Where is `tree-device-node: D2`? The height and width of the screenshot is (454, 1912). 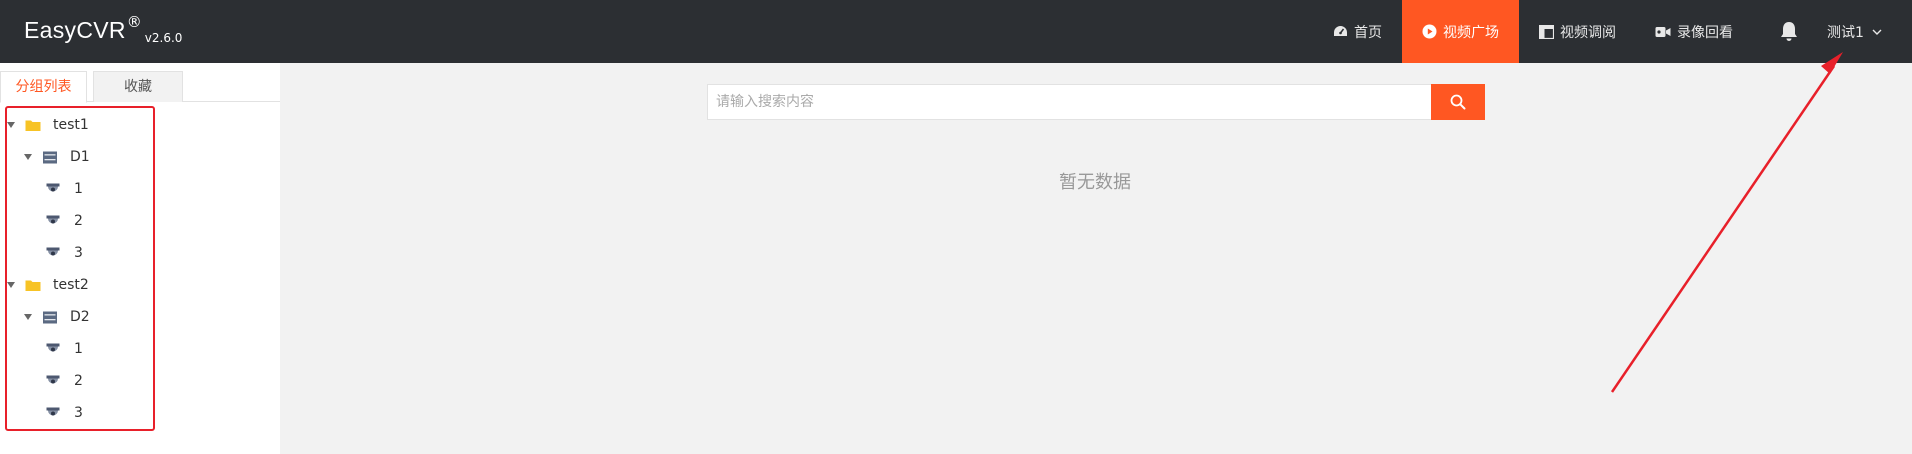
tree-device-node: D2 is located at coordinates (57, 317).